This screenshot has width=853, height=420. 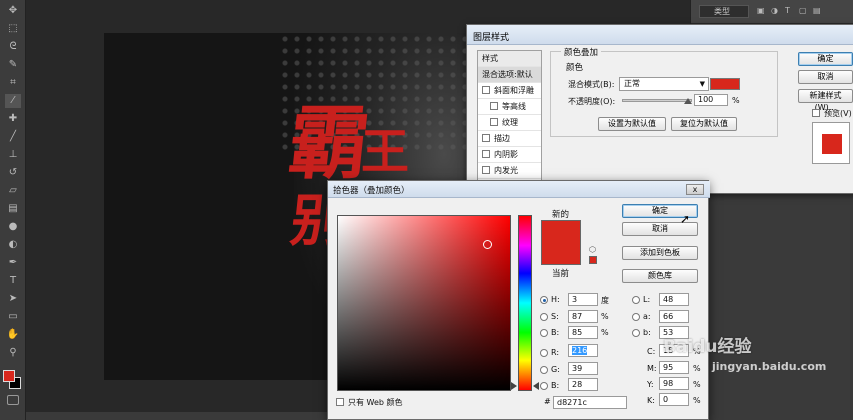 I want to click on blend-mode-select: 正常 ▼, so click(x=664, y=84).